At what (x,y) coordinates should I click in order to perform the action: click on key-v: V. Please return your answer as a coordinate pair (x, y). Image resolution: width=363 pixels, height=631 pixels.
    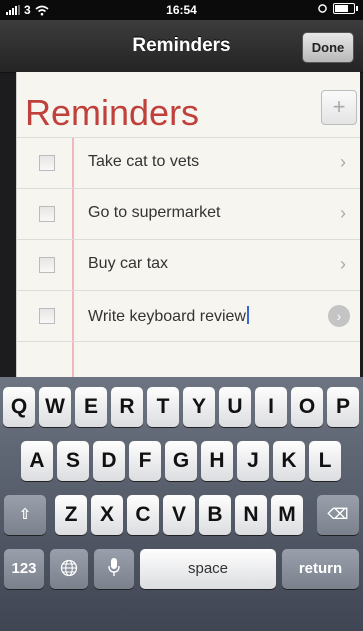
    Looking at the image, I should click on (179, 515).